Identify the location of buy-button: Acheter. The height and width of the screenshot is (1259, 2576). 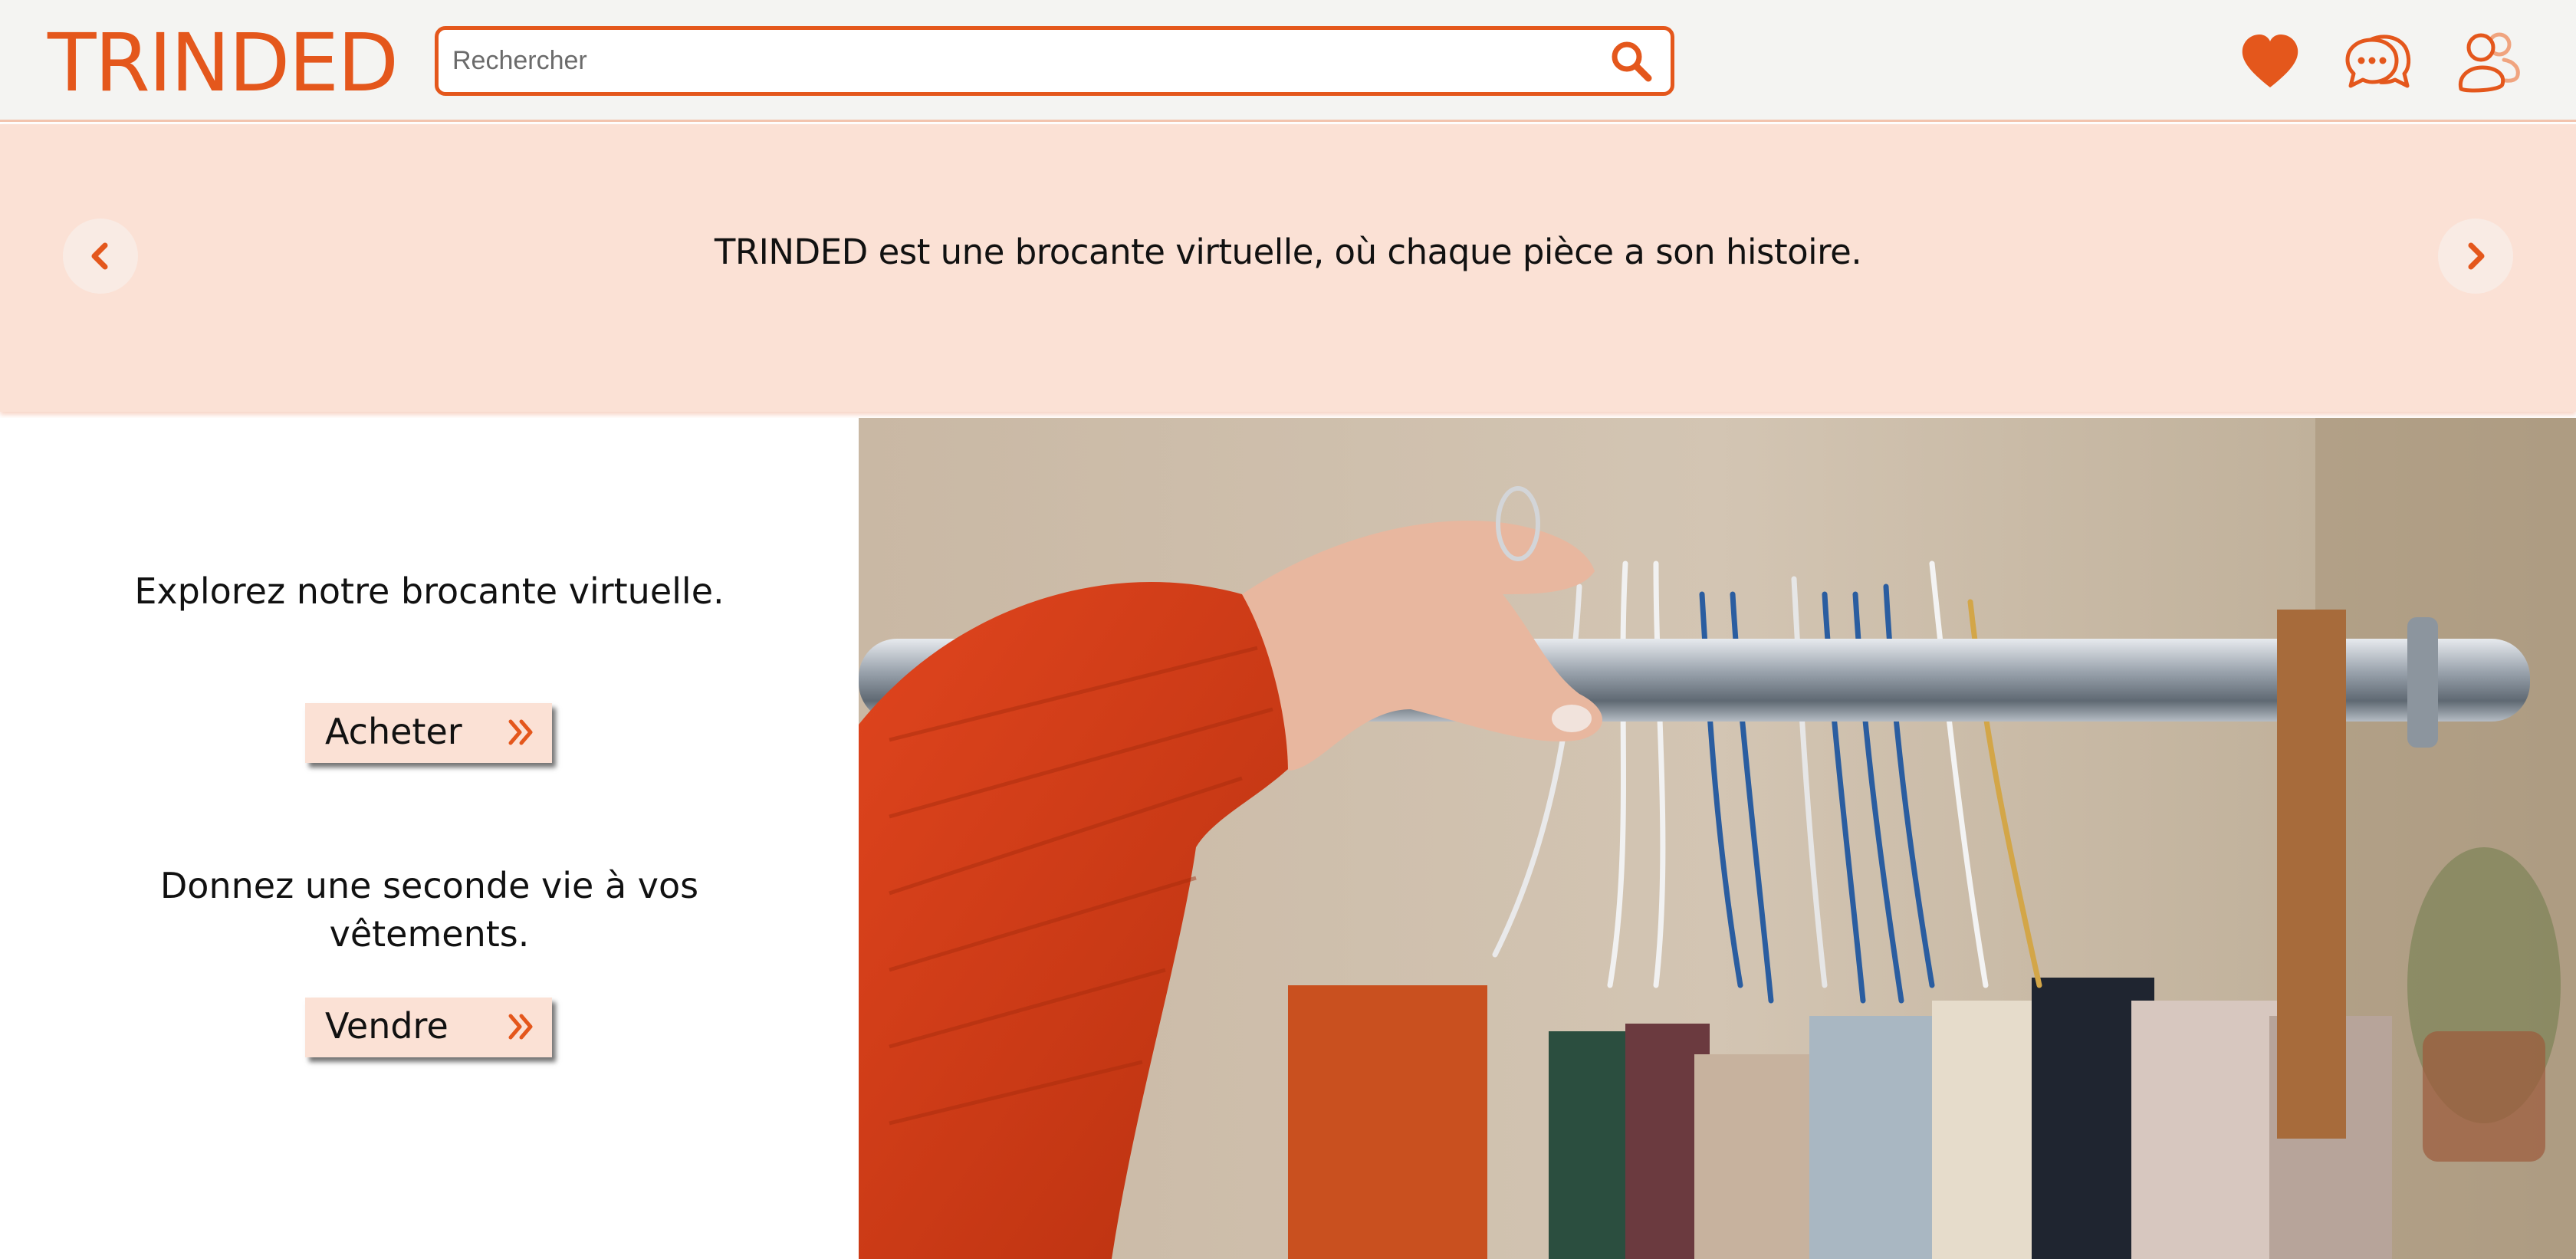
(429, 733).